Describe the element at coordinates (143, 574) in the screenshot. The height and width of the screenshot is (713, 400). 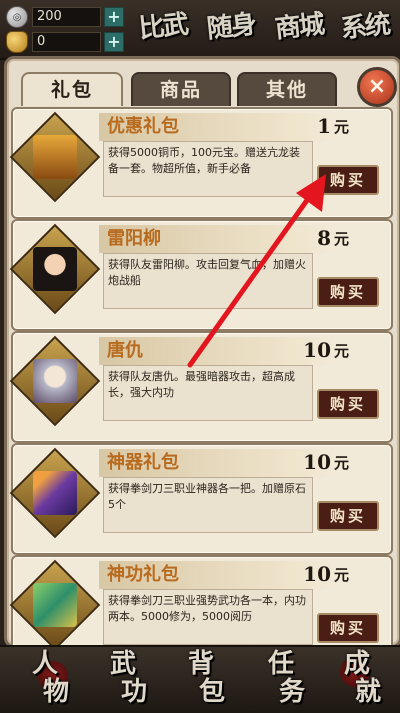
I see `item-name: 神功礼包` at that location.